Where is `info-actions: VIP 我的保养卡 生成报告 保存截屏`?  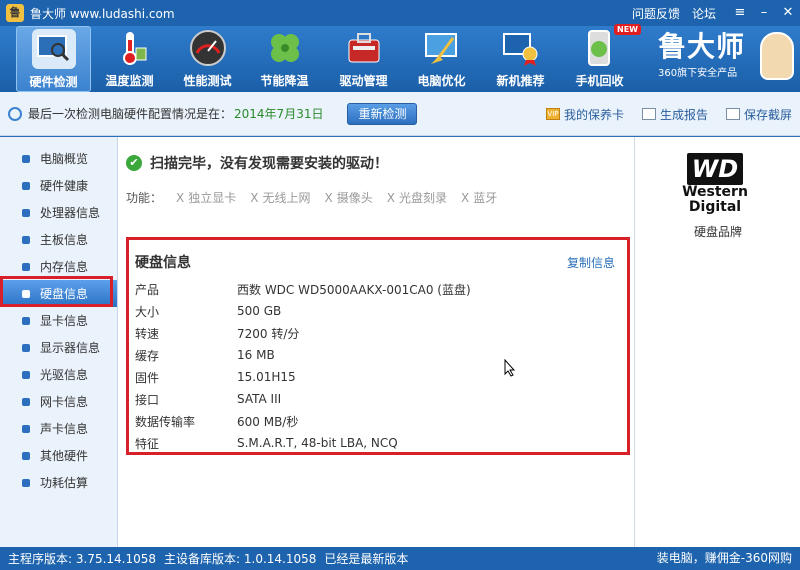
info-actions: VIP 我的保养卡 生成报告 保存截屏 is located at coordinates (660, 114).